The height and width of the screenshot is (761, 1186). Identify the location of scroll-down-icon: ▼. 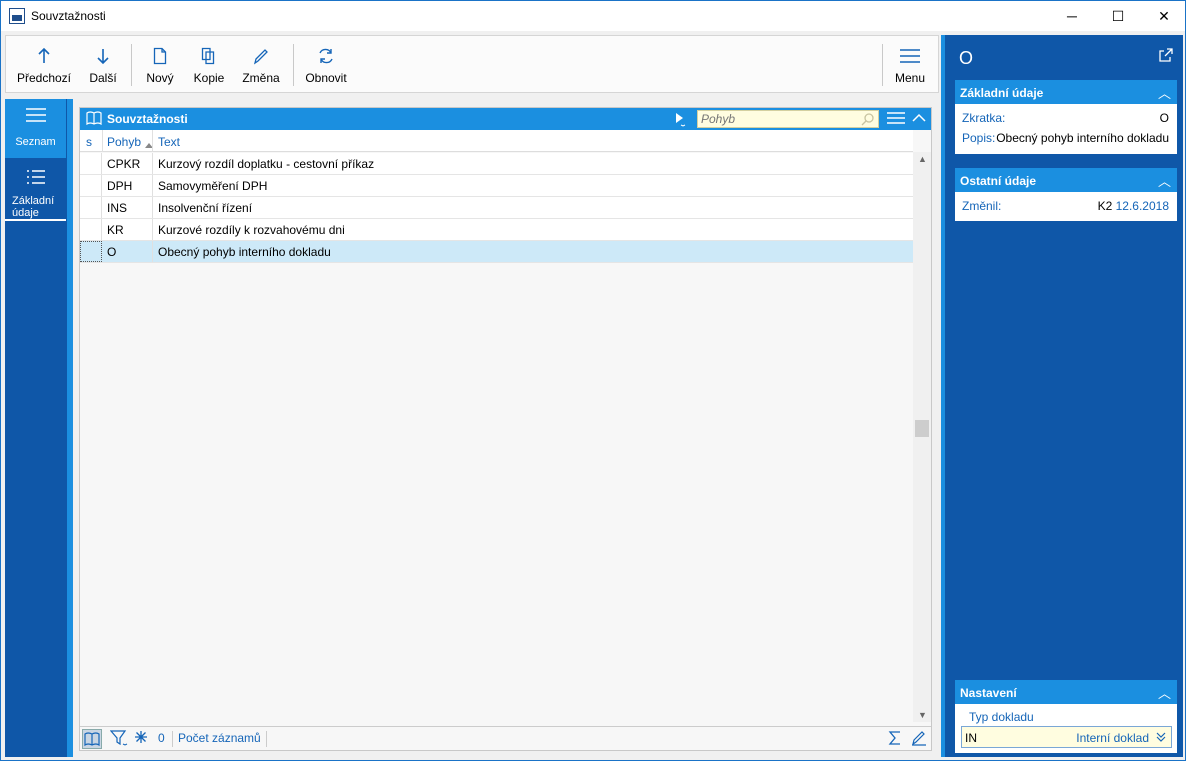
(922, 715).